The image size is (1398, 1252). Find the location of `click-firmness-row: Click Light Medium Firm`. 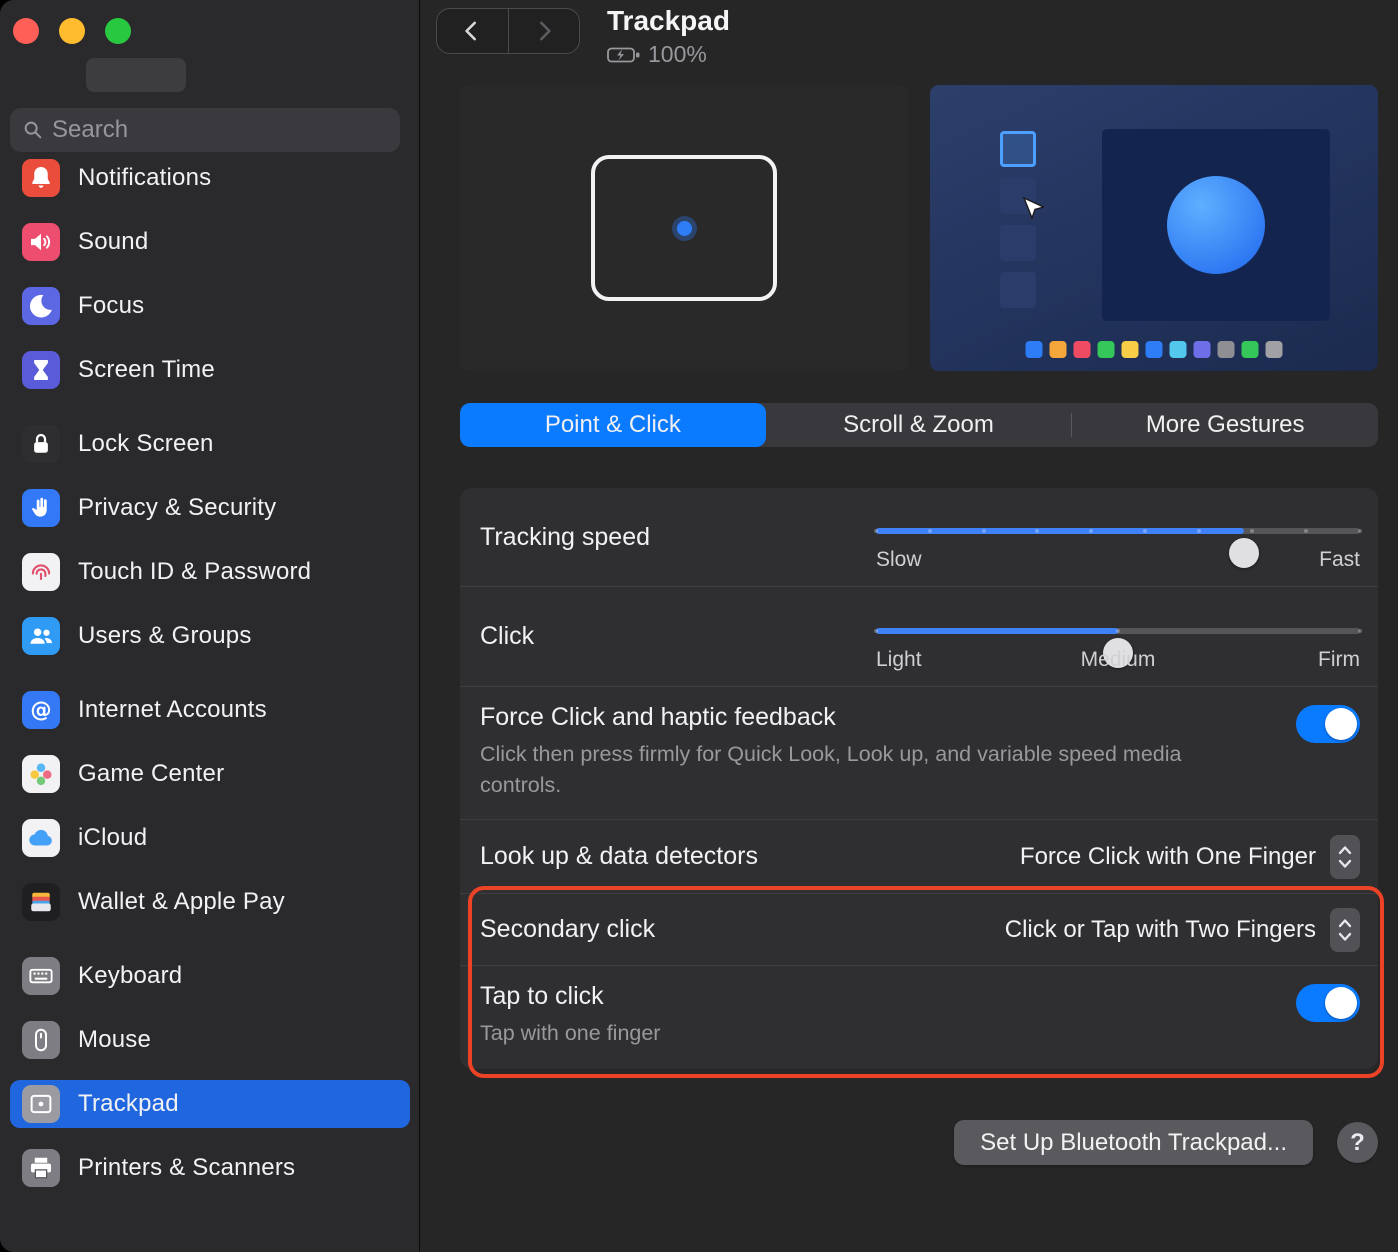

click-firmness-row: Click Light Medium Firm is located at coordinates (919, 636).